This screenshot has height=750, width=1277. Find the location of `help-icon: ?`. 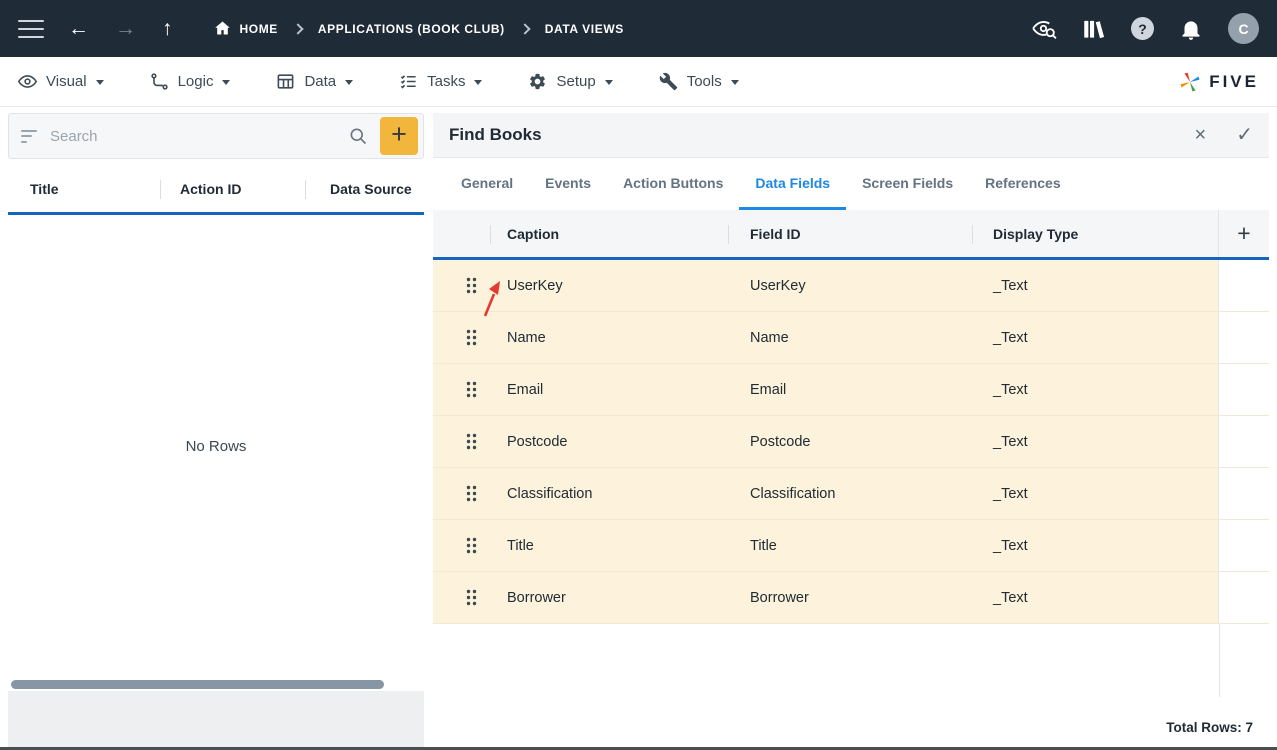

help-icon: ? is located at coordinates (1142, 28).